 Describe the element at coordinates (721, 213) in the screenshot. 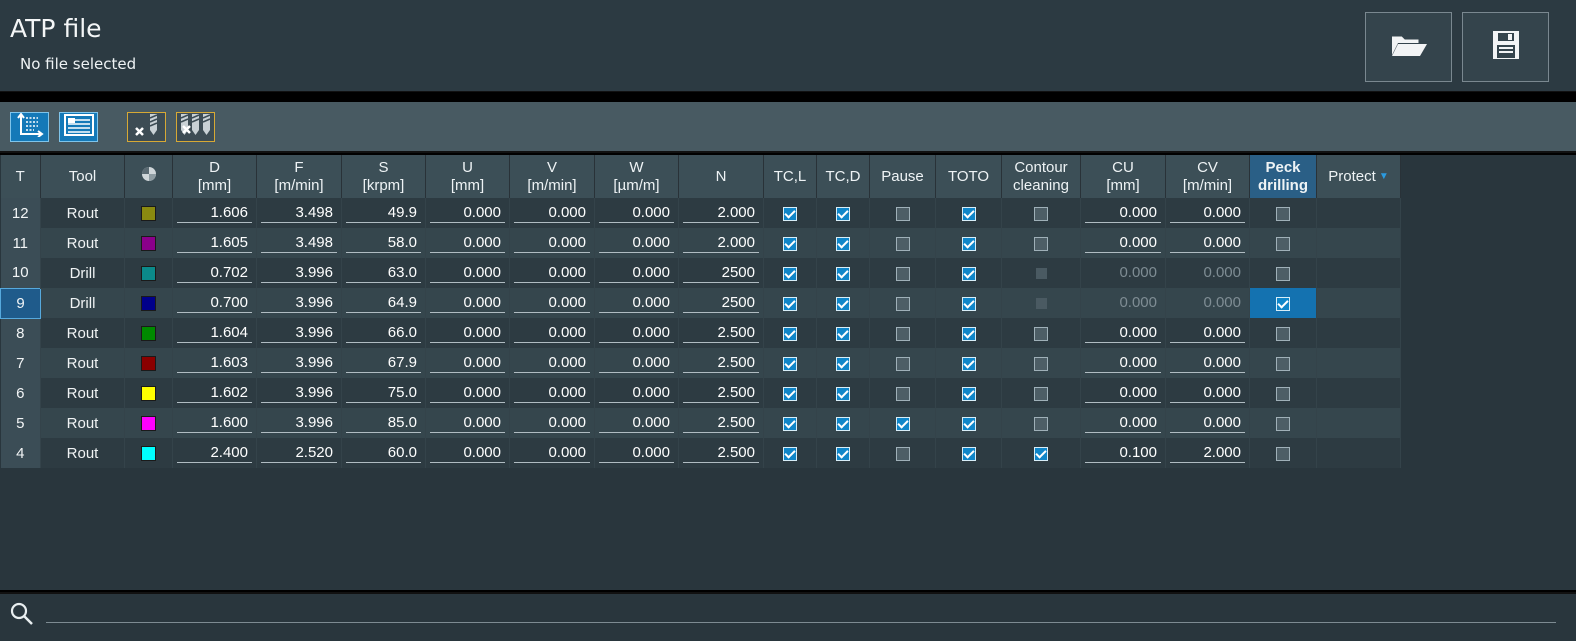

I see `value-field-n: 2.000` at that location.